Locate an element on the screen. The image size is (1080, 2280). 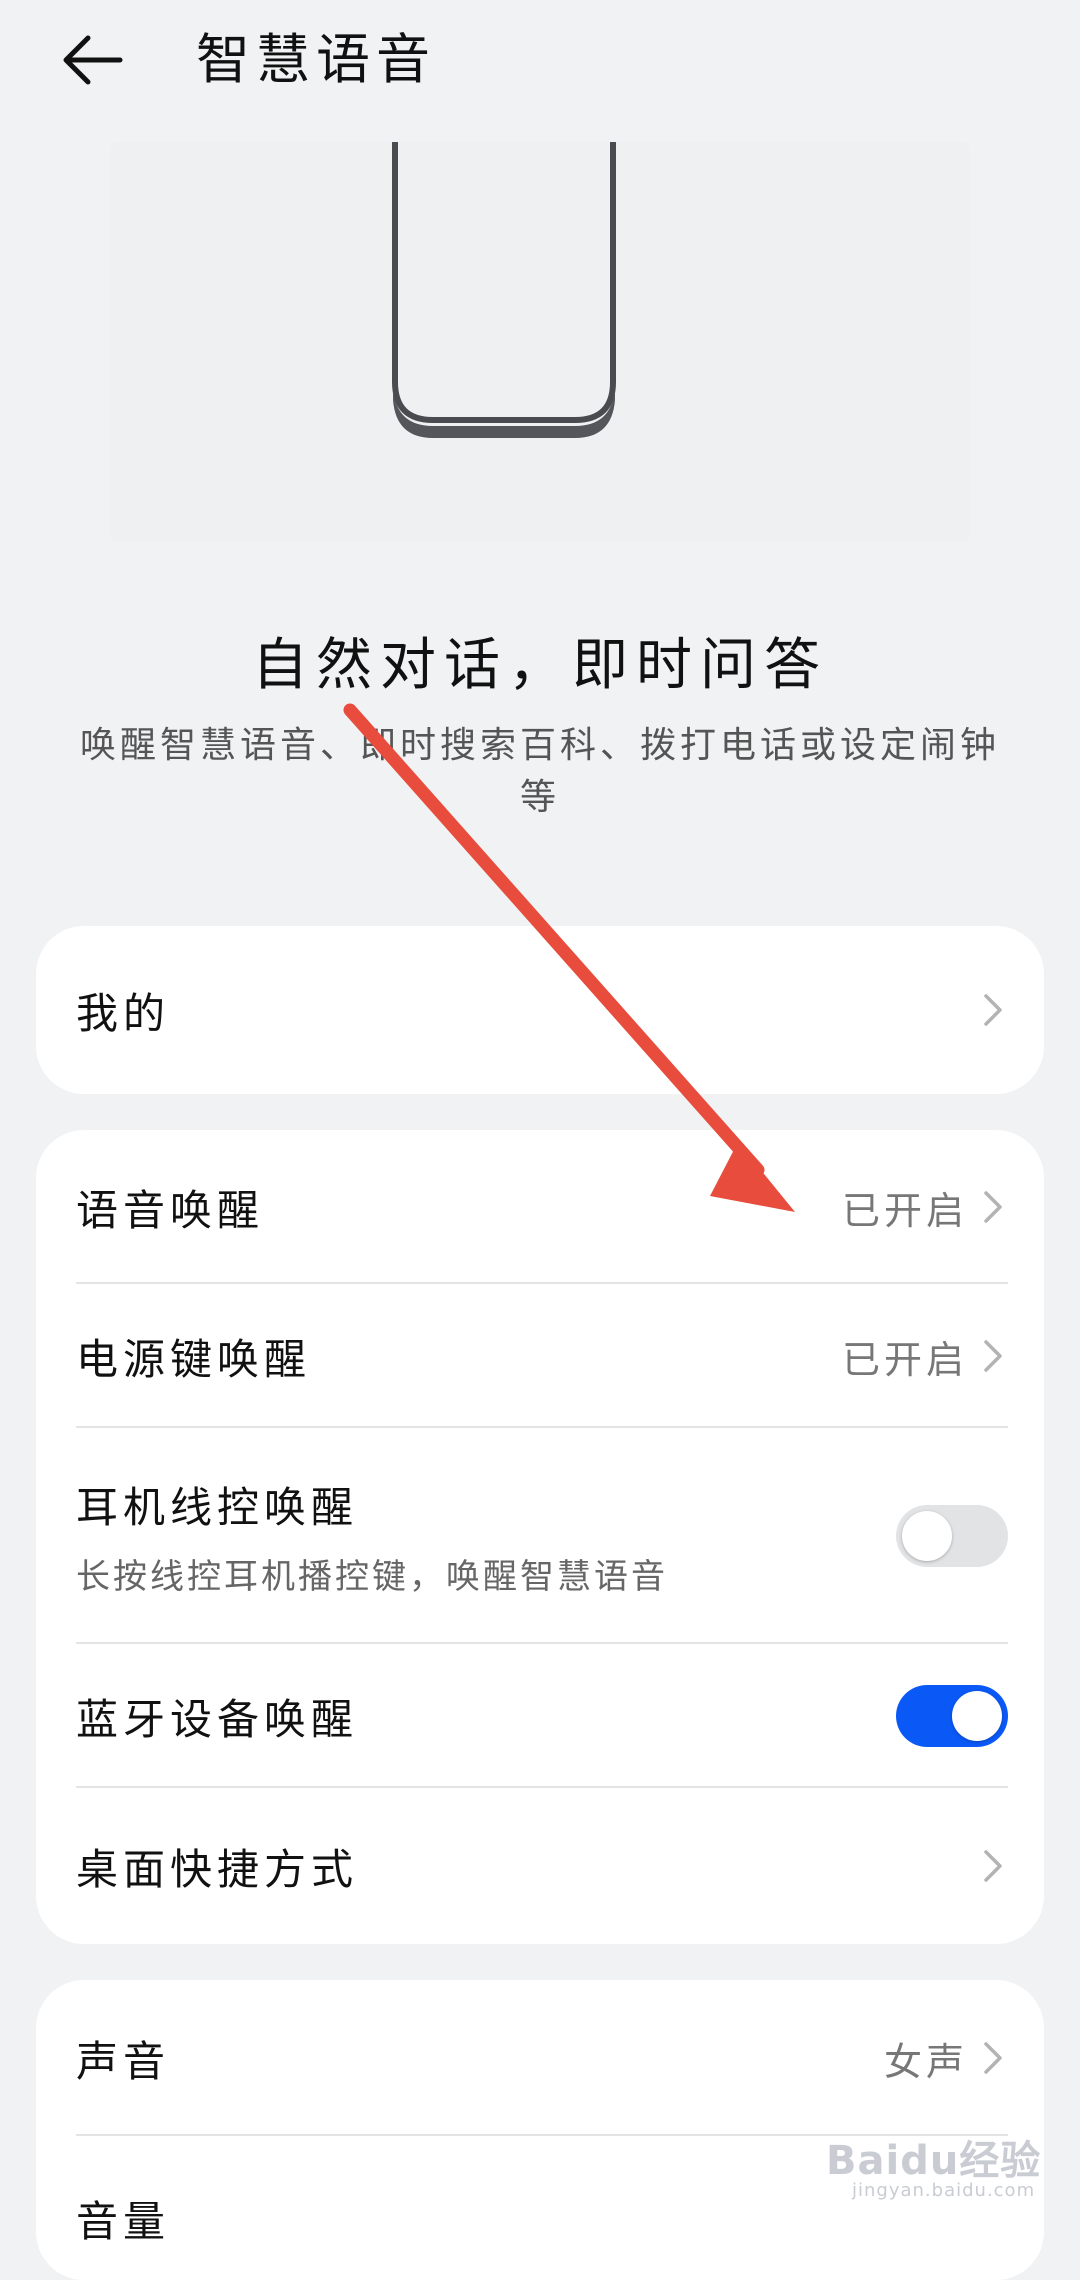
watermark-url: jingyan.baidu.com is located at coordinates (944, 2190).